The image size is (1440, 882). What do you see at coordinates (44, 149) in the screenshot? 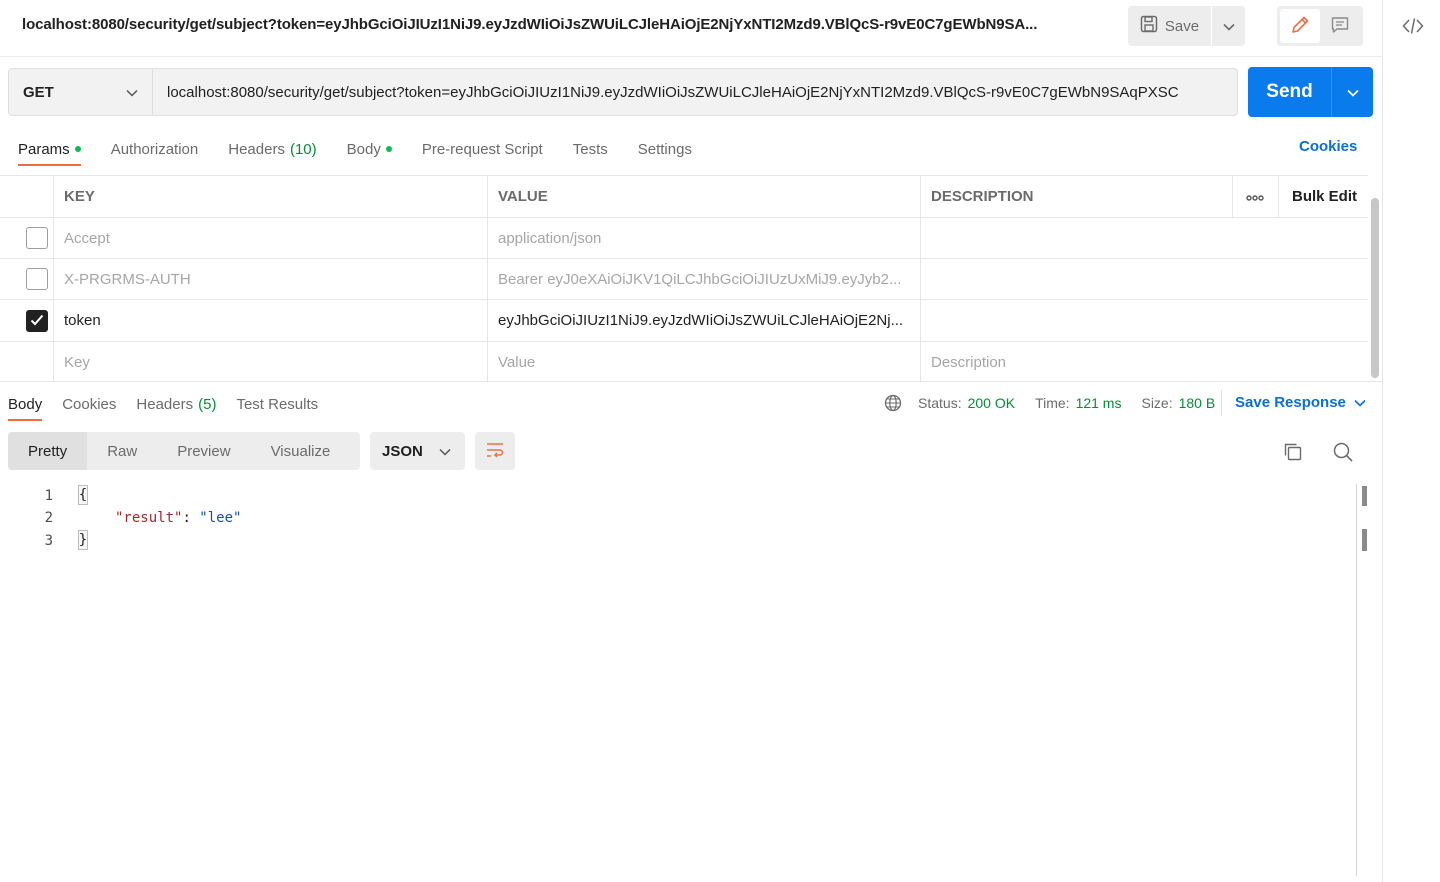
I see `tab-label: Params` at bounding box center [44, 149].